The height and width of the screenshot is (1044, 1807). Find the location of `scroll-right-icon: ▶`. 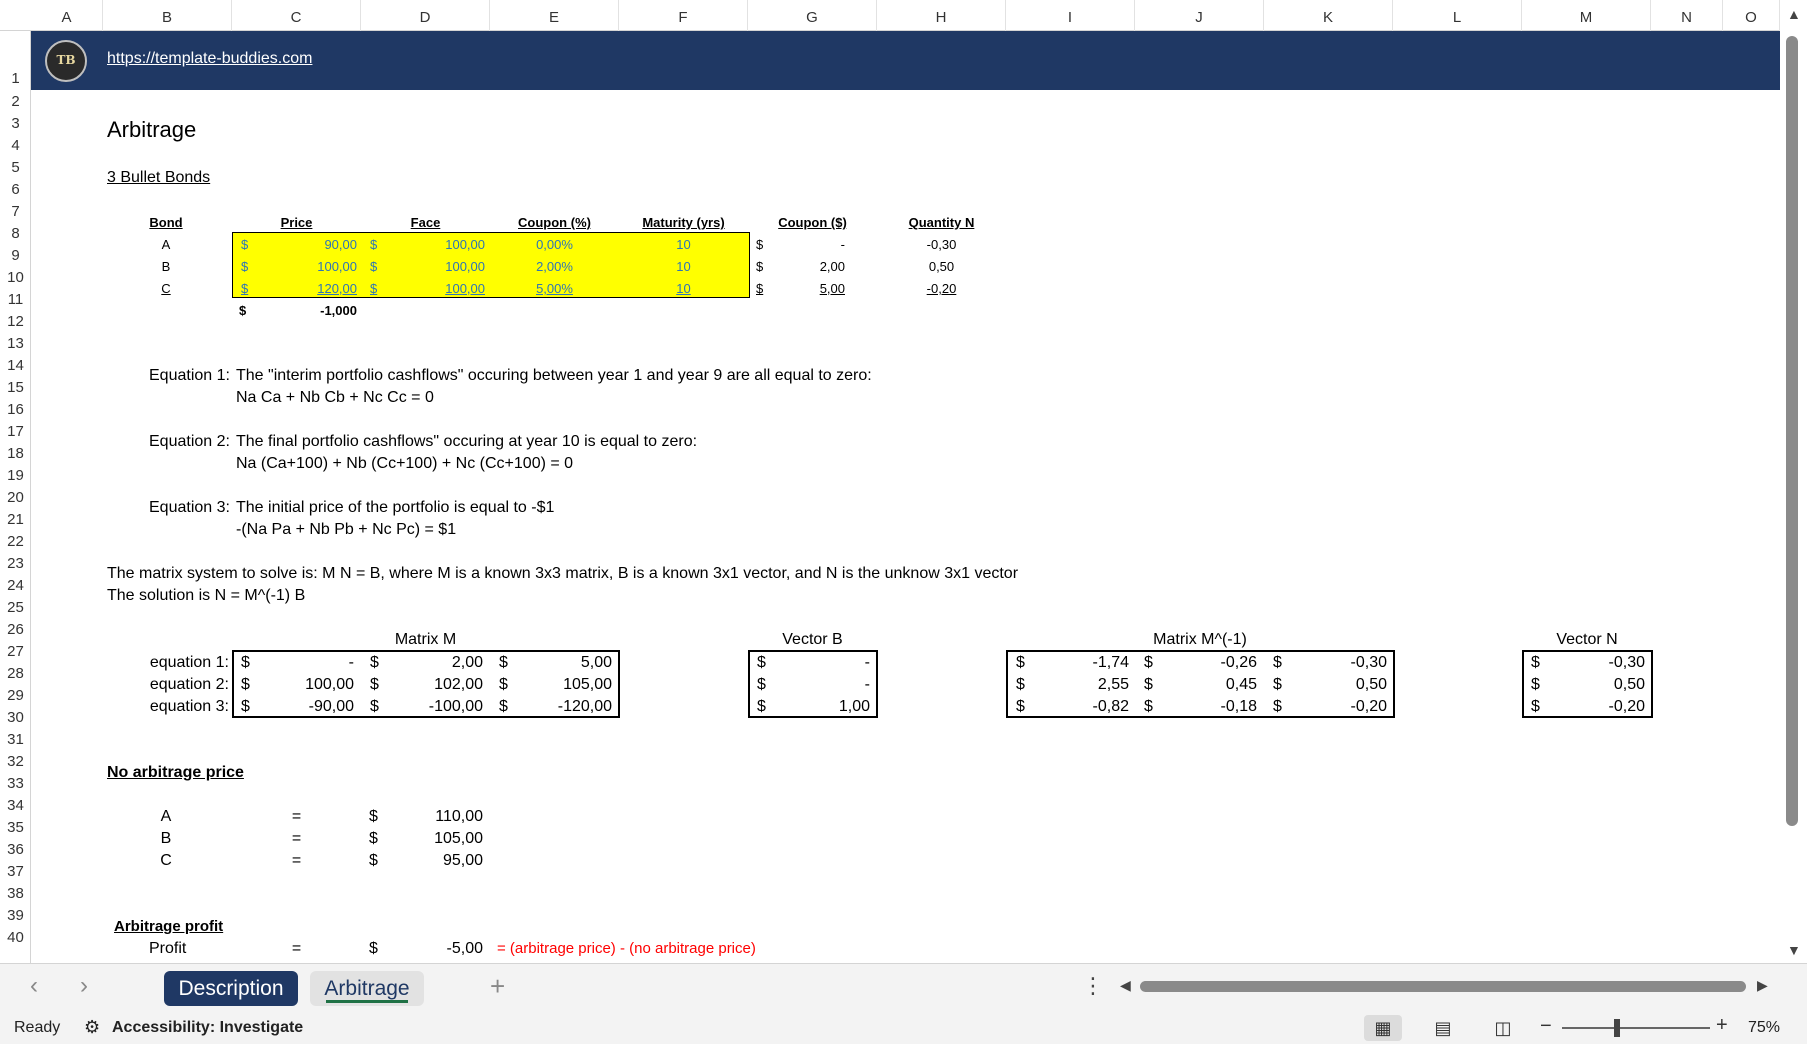

scroll-right-icon: ▶ is located at coordinates (1762, 985).